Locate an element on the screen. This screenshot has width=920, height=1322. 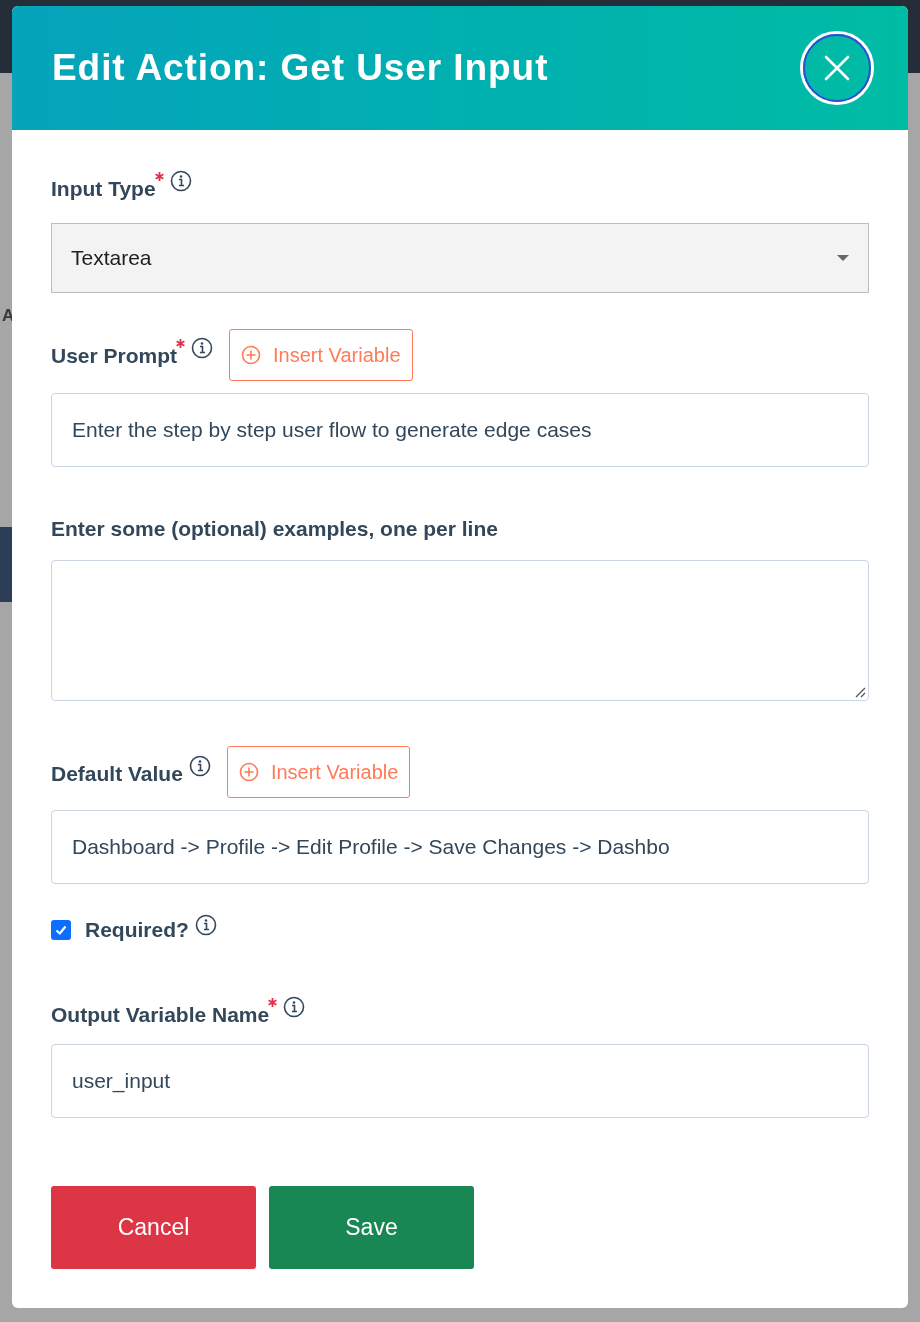
input-field: Enter the step by step user flow to generate edge cases is located at coordinates (460, 429).